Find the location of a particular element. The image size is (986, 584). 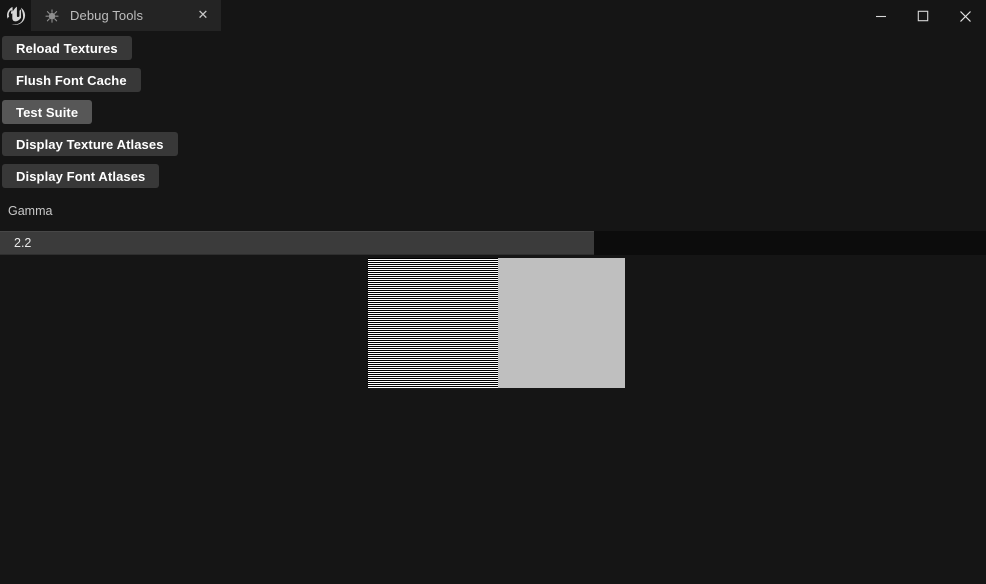

tab-close-icon: ✕ is located at coordinates (203, 16).